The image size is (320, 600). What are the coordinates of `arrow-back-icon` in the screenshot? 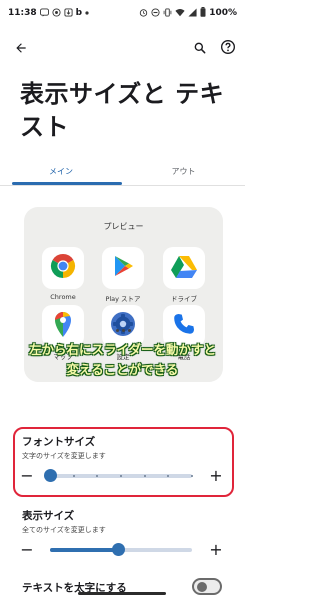 It's located at (21, 49).